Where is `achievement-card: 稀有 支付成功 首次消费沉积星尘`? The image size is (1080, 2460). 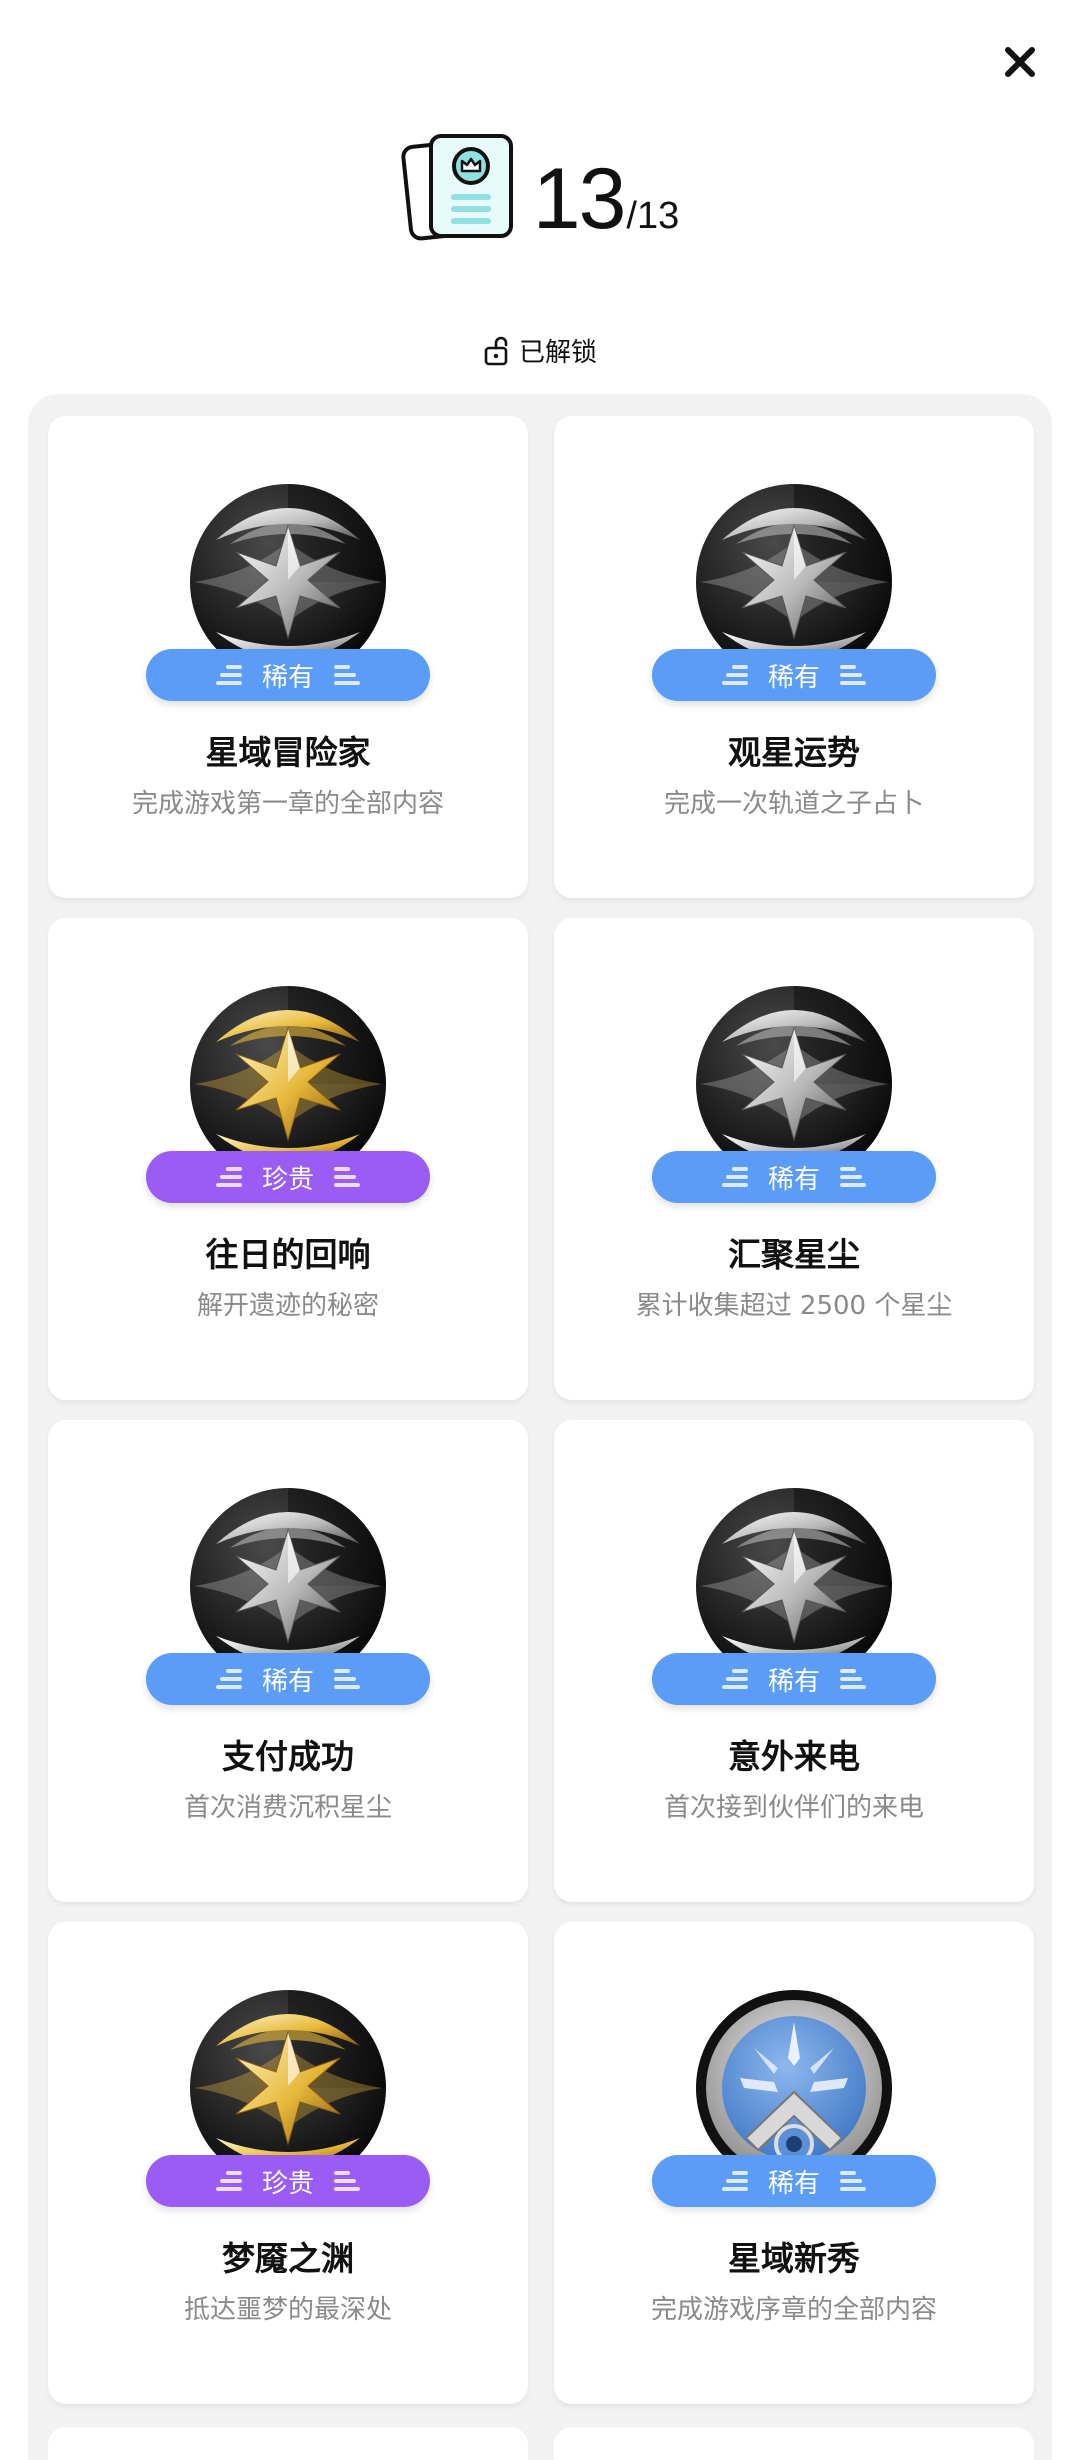 achievement-card: 稀有 支付成功 首次消费沉积星尘 is located at coordinates (288, 1661).